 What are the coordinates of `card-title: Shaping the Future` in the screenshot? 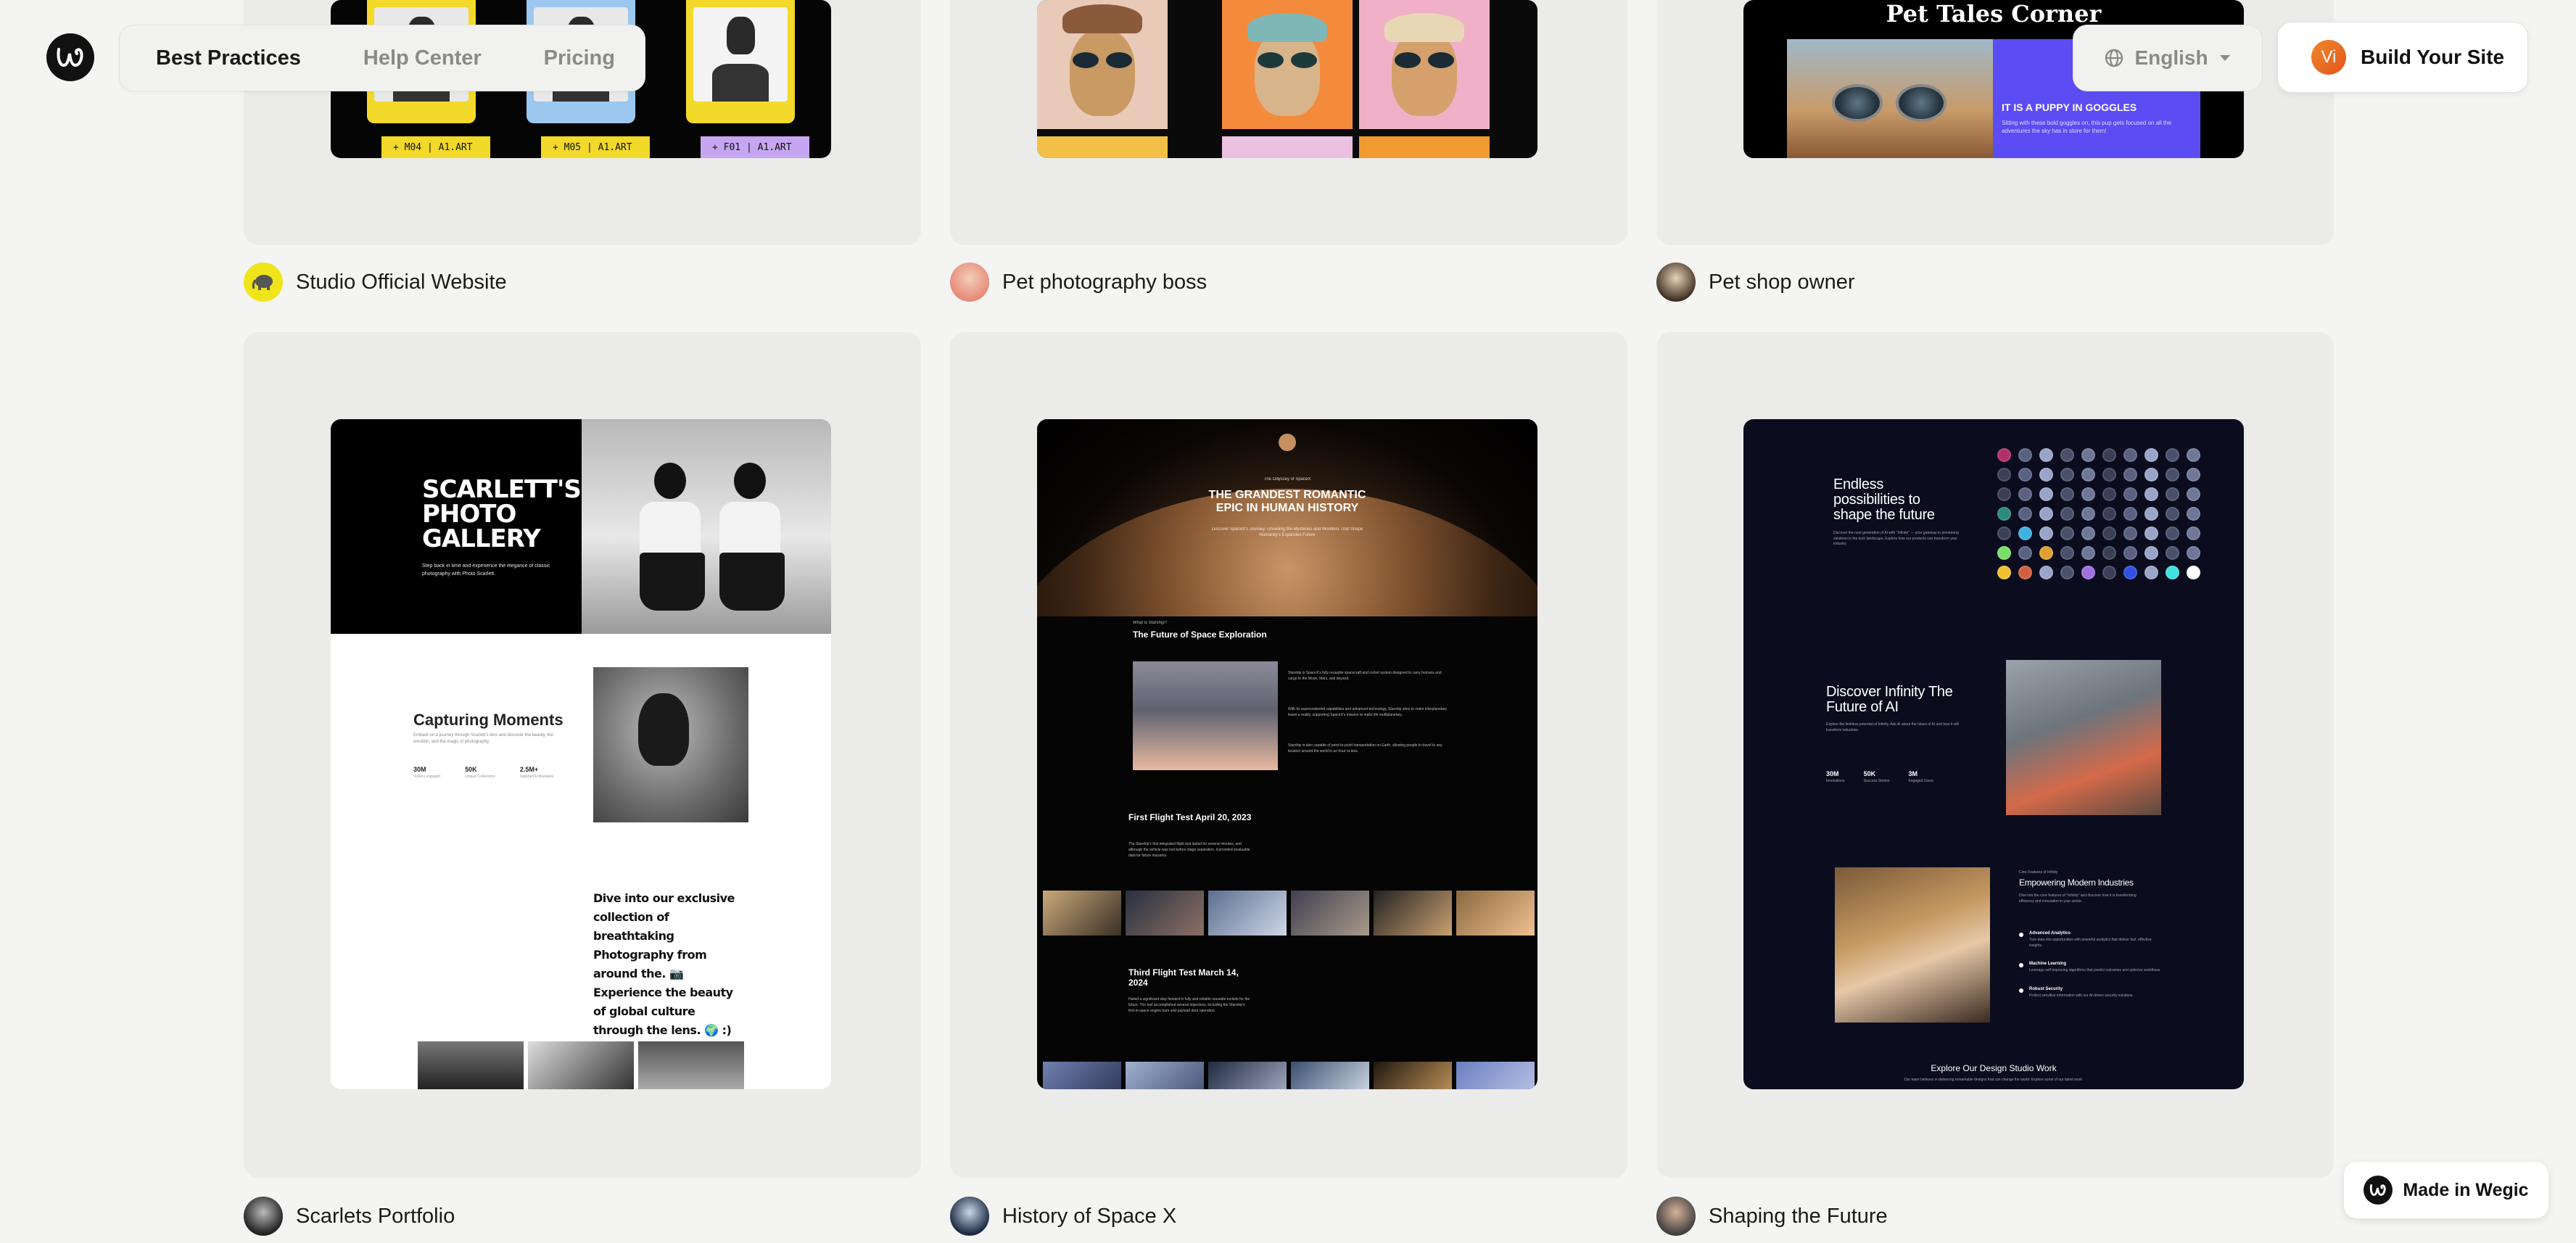 It's located at (1798, 1216).